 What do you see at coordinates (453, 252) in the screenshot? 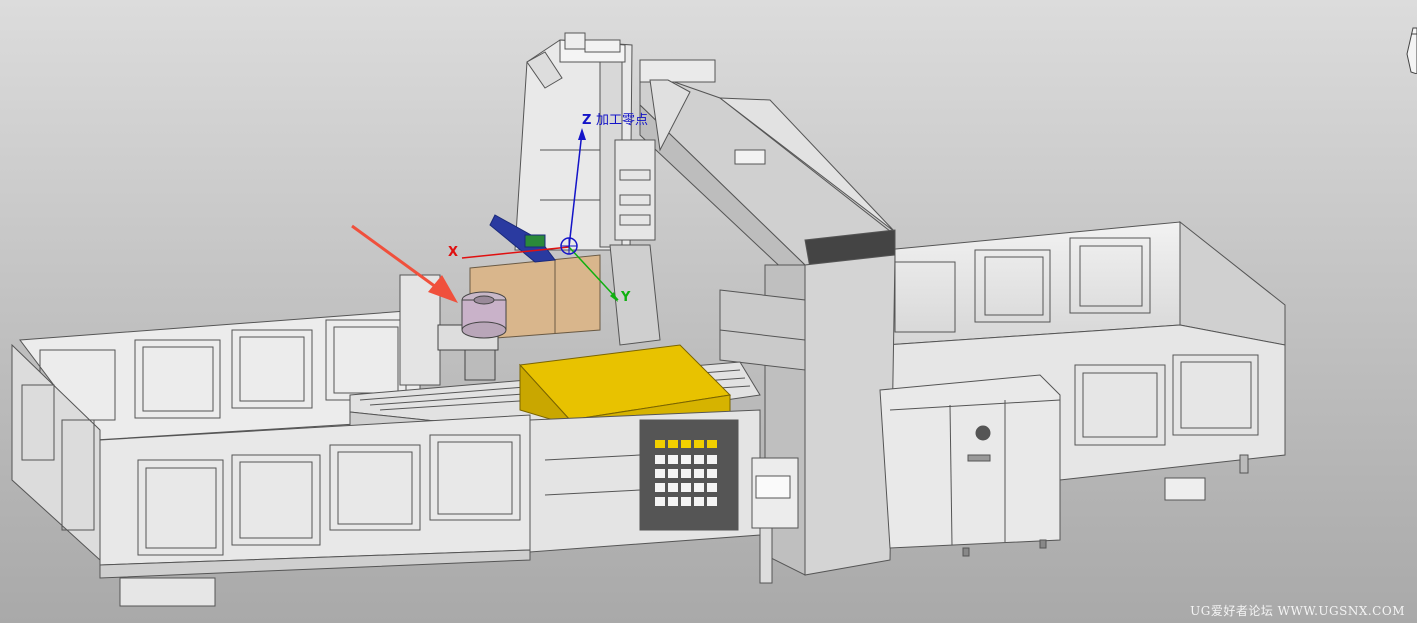
I see `x-axis-label: X` at bounding box center [453, 252].